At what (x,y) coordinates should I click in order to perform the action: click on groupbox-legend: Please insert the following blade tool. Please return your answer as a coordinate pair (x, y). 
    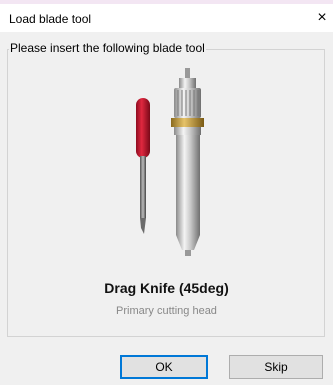
    Looking at the image, I should click on (107, 48).